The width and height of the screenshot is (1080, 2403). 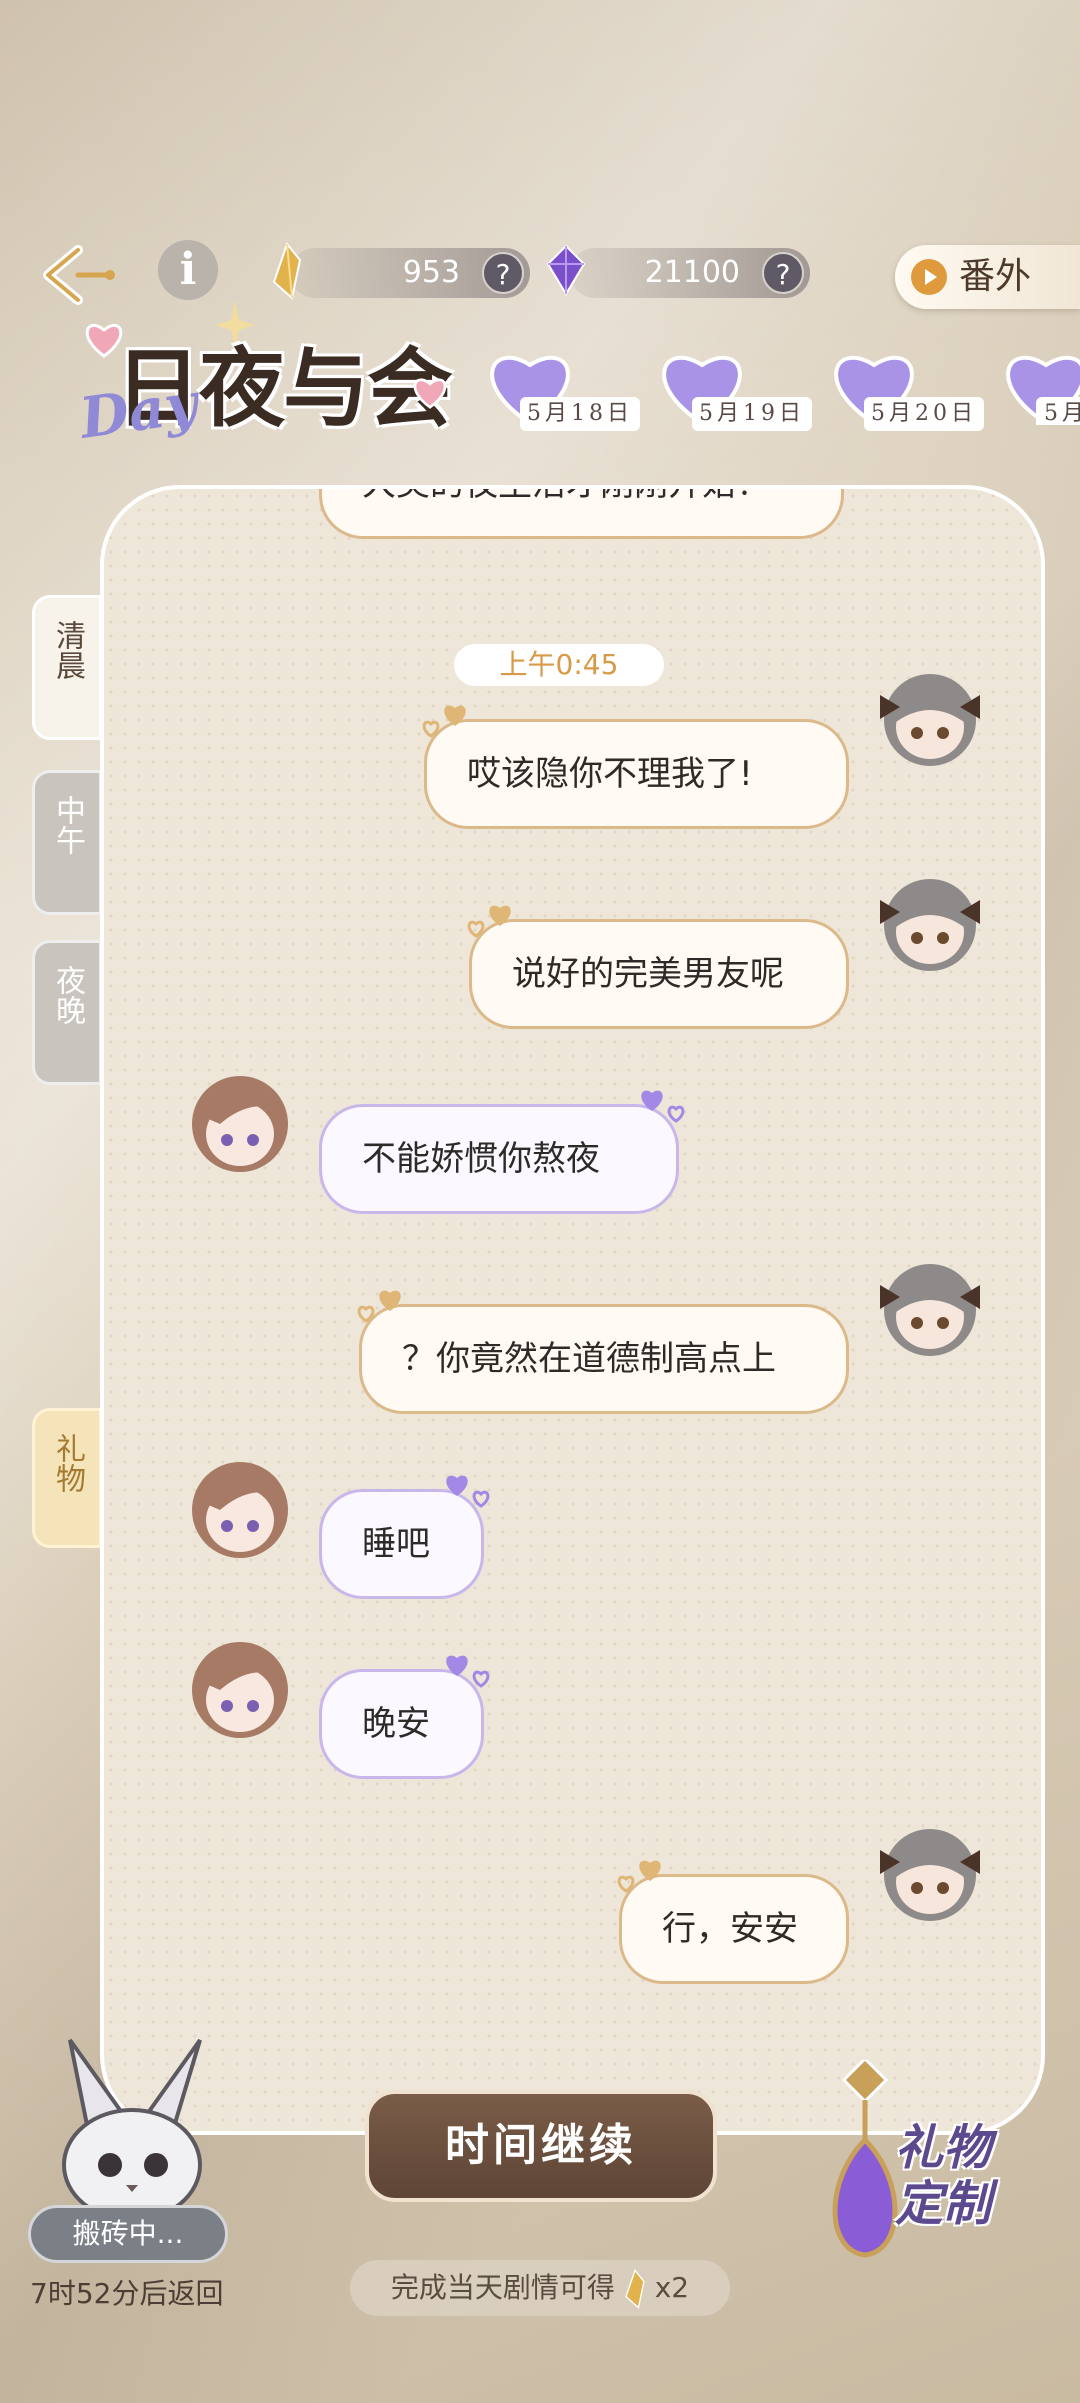 I want to click on continue-time-button: 时间继续, so click(x=541, y=2146).